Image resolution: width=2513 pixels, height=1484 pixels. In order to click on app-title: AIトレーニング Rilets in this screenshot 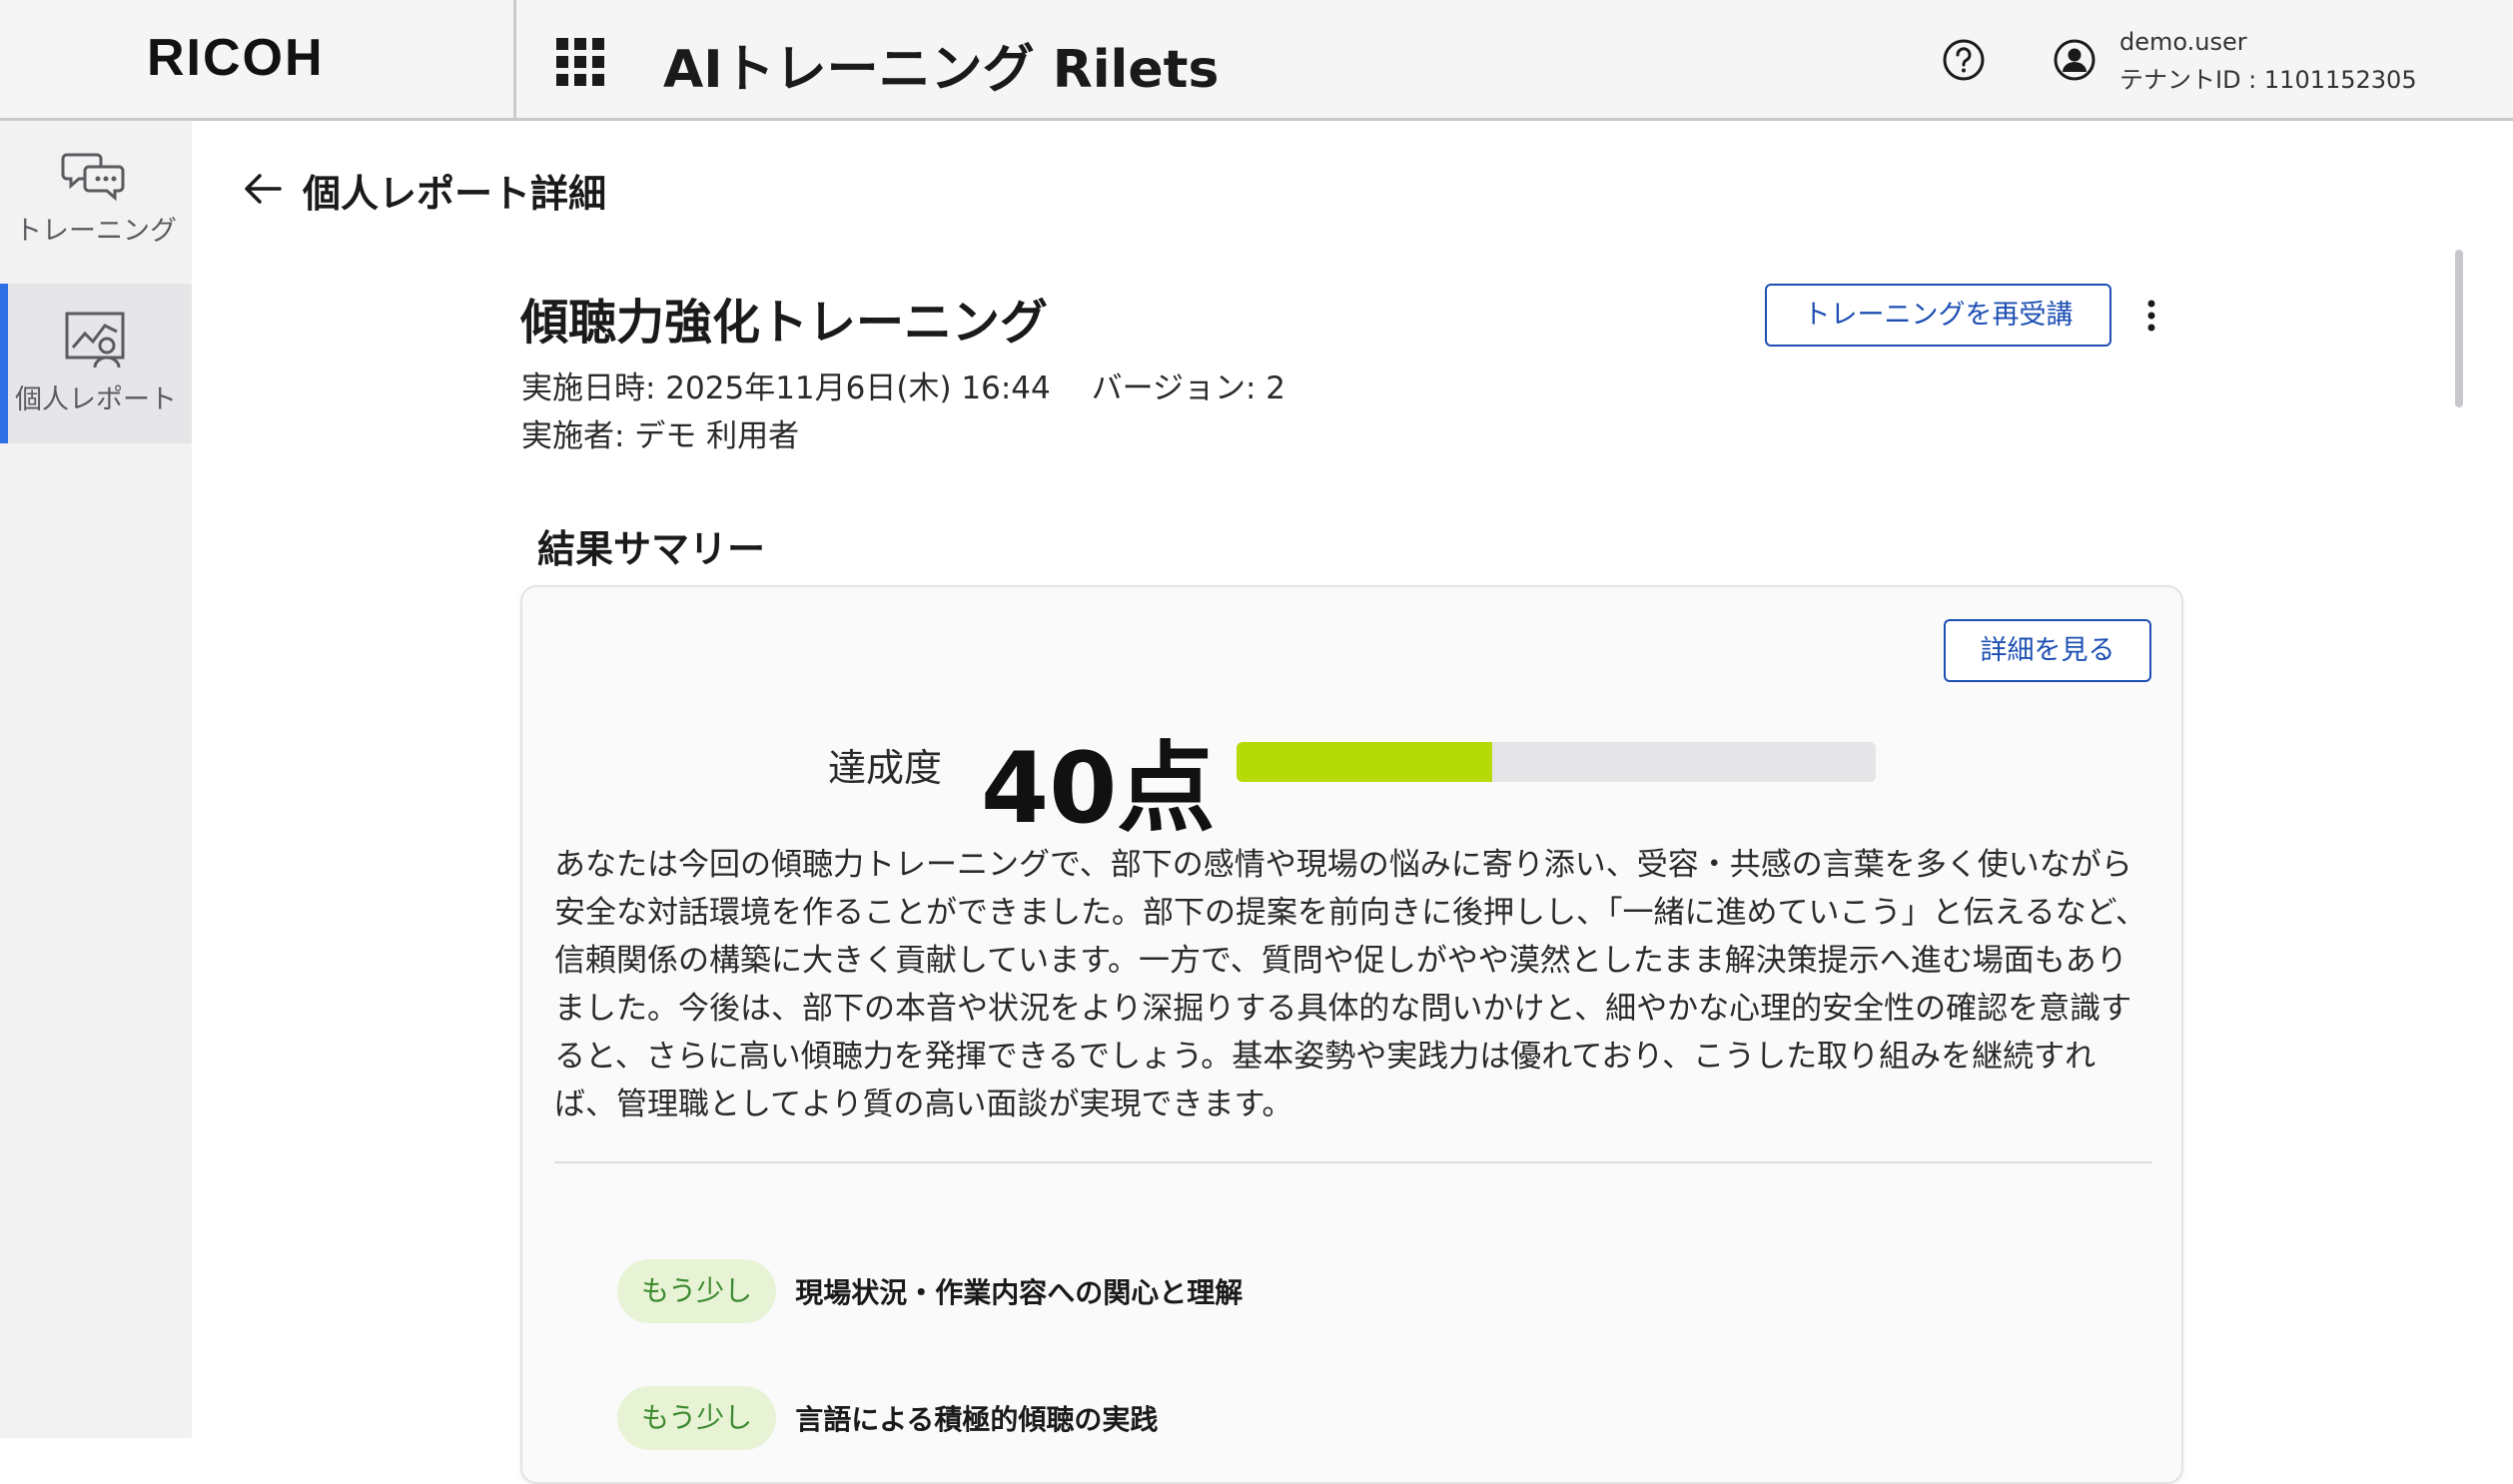, I will do `click(941, 70)`.